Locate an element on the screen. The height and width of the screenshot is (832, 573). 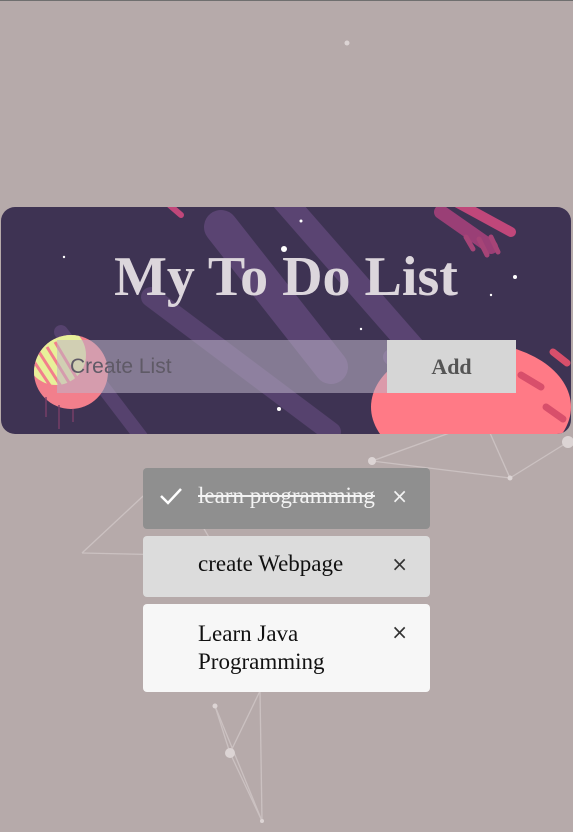
todo-item: create Webpage × is located at coordinates (286, 566).